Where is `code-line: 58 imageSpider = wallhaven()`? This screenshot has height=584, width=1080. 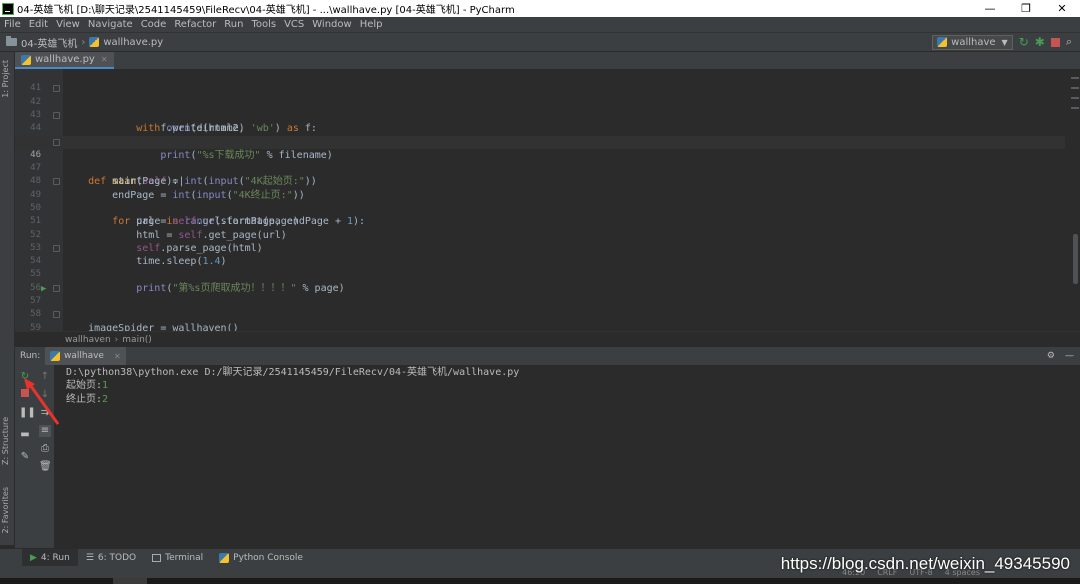
code-line: 58 imageSpider = wallhaven() is located at coordinates (134, 320).